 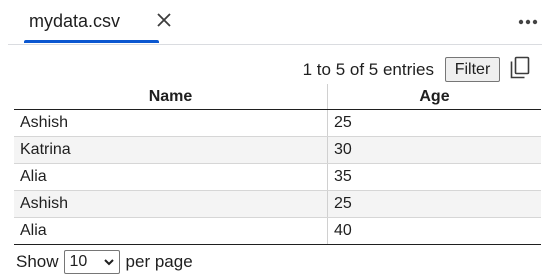 What do you see at coordinates (368, 69) in the screenshot?
I see `entries-info: 1 to 5 of 5 entries` at bounding box center [368, 69].